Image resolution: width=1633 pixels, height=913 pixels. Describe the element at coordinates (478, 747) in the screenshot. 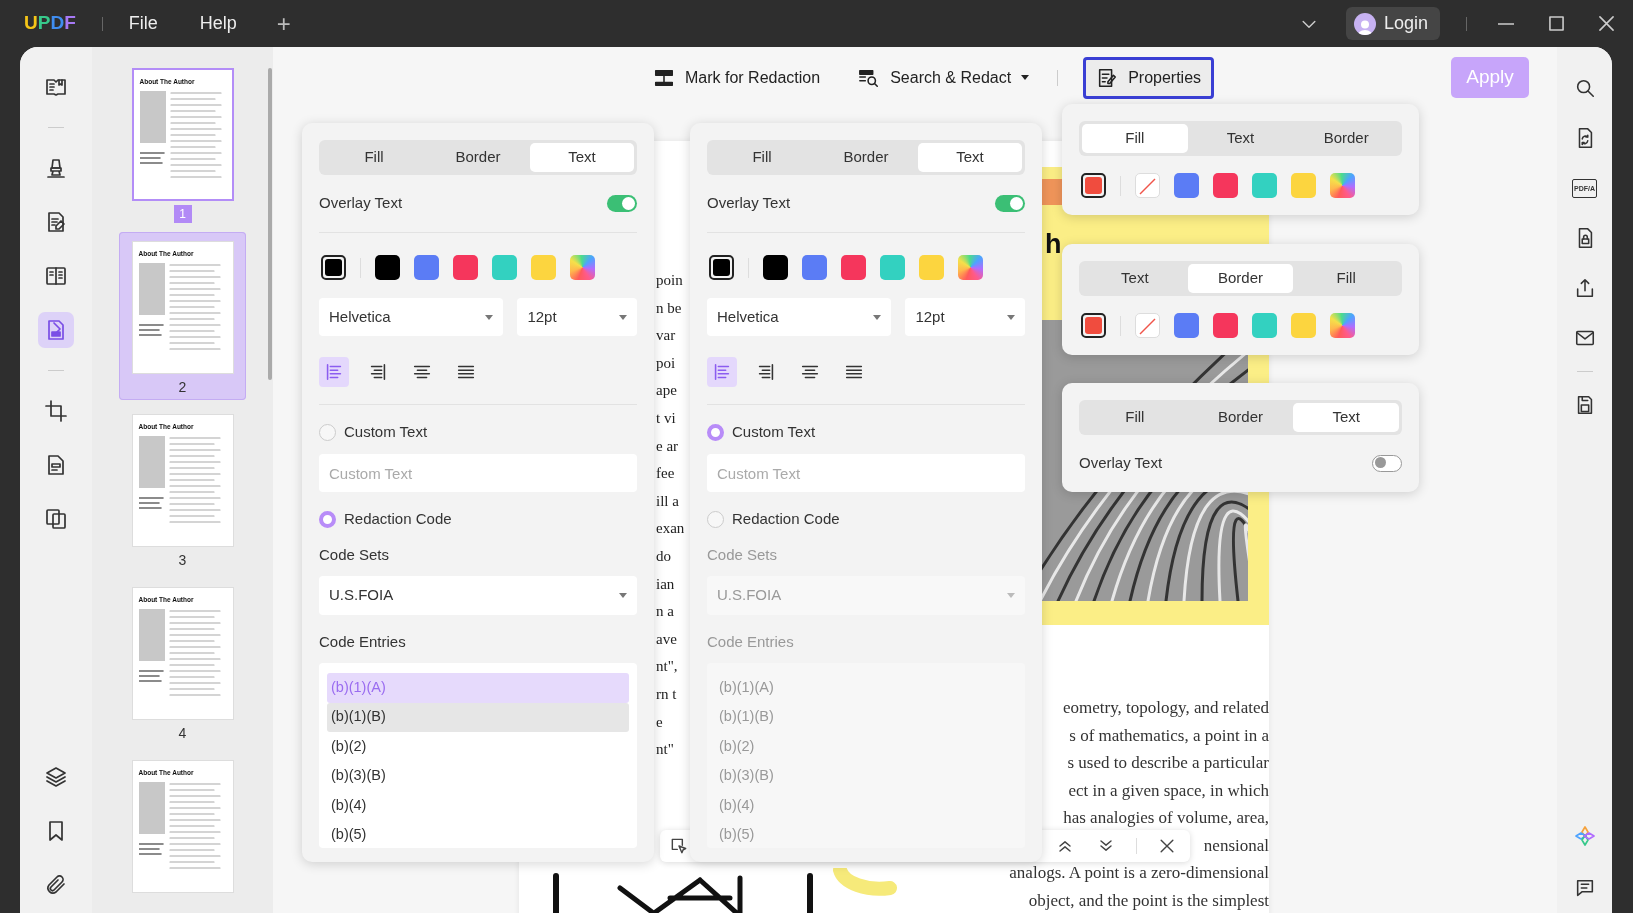

I see `list-item: (b)(2)` at that location.